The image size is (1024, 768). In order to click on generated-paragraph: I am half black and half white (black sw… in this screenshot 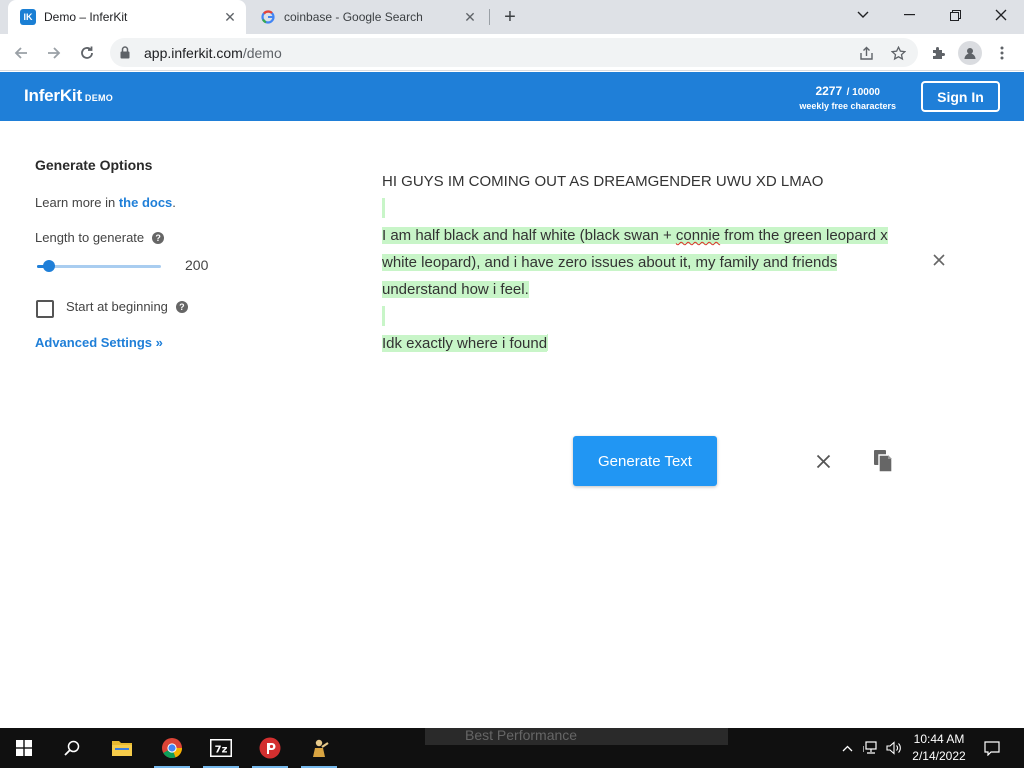, I will do `click(647, 262)`.